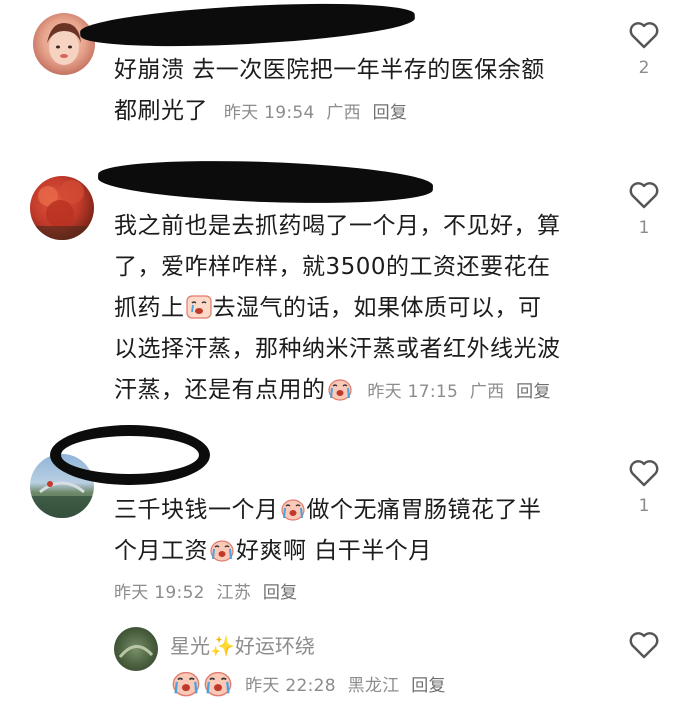 The width and height of the screenshot is (690, 705). Describe the element at coordinates (269, 113) in the screenshot. I see `comment-time: 昨天 19:54` at that location.